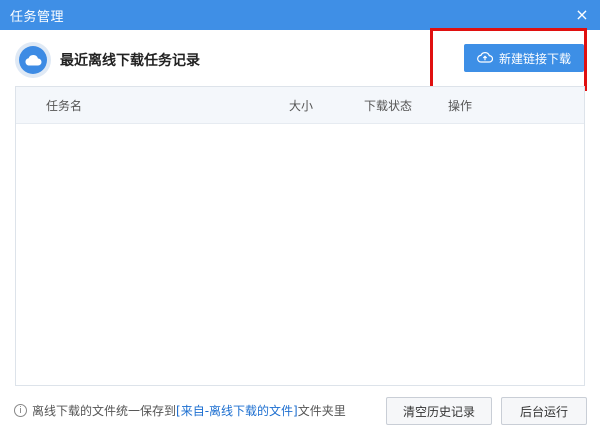 The height and width of the screenshot is (436, 600). I want to click on column-actions: 操作, so click(460, 106).